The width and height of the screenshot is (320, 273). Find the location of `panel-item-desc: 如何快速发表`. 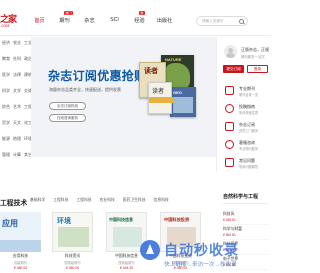

panel-item-desc: 如何快速发表 is located at coordinates (249, 113).